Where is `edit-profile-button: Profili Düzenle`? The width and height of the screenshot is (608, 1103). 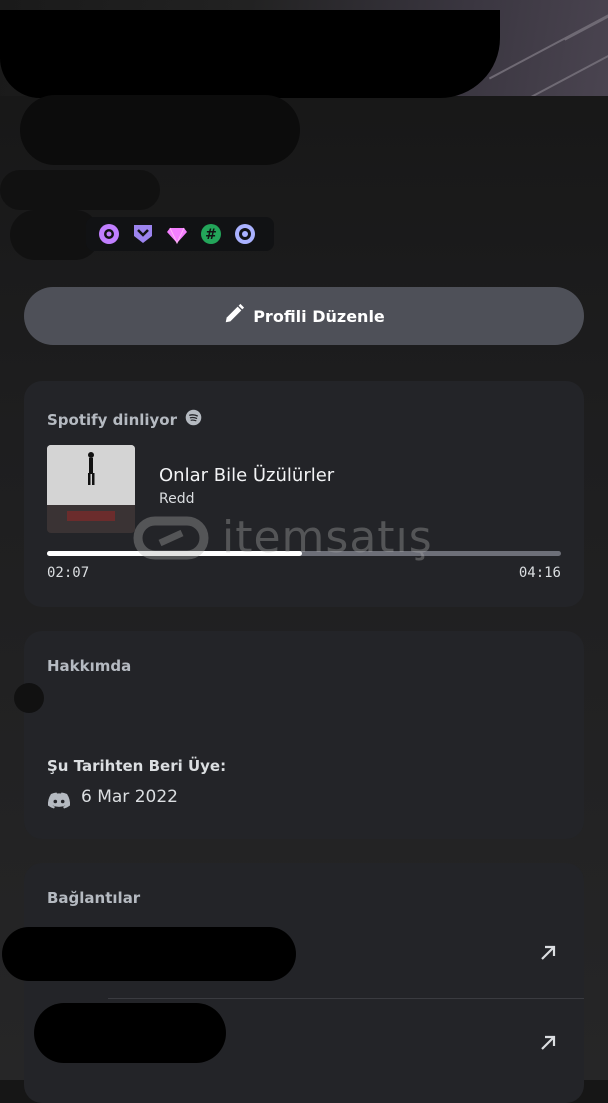
edit-profile-button: Profili Düzenle is located at coordinates (304, 316).